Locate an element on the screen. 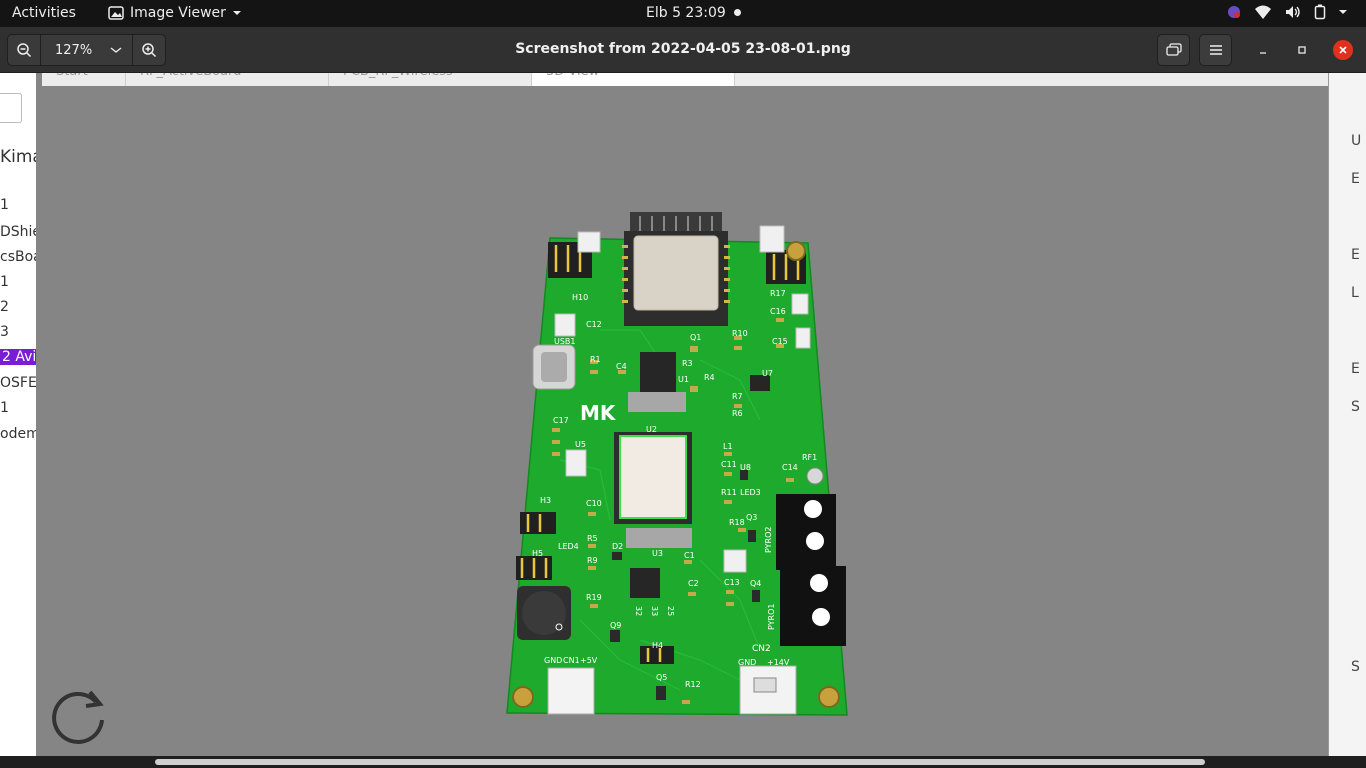  gallery-button is located at coordinates (1173, 50).